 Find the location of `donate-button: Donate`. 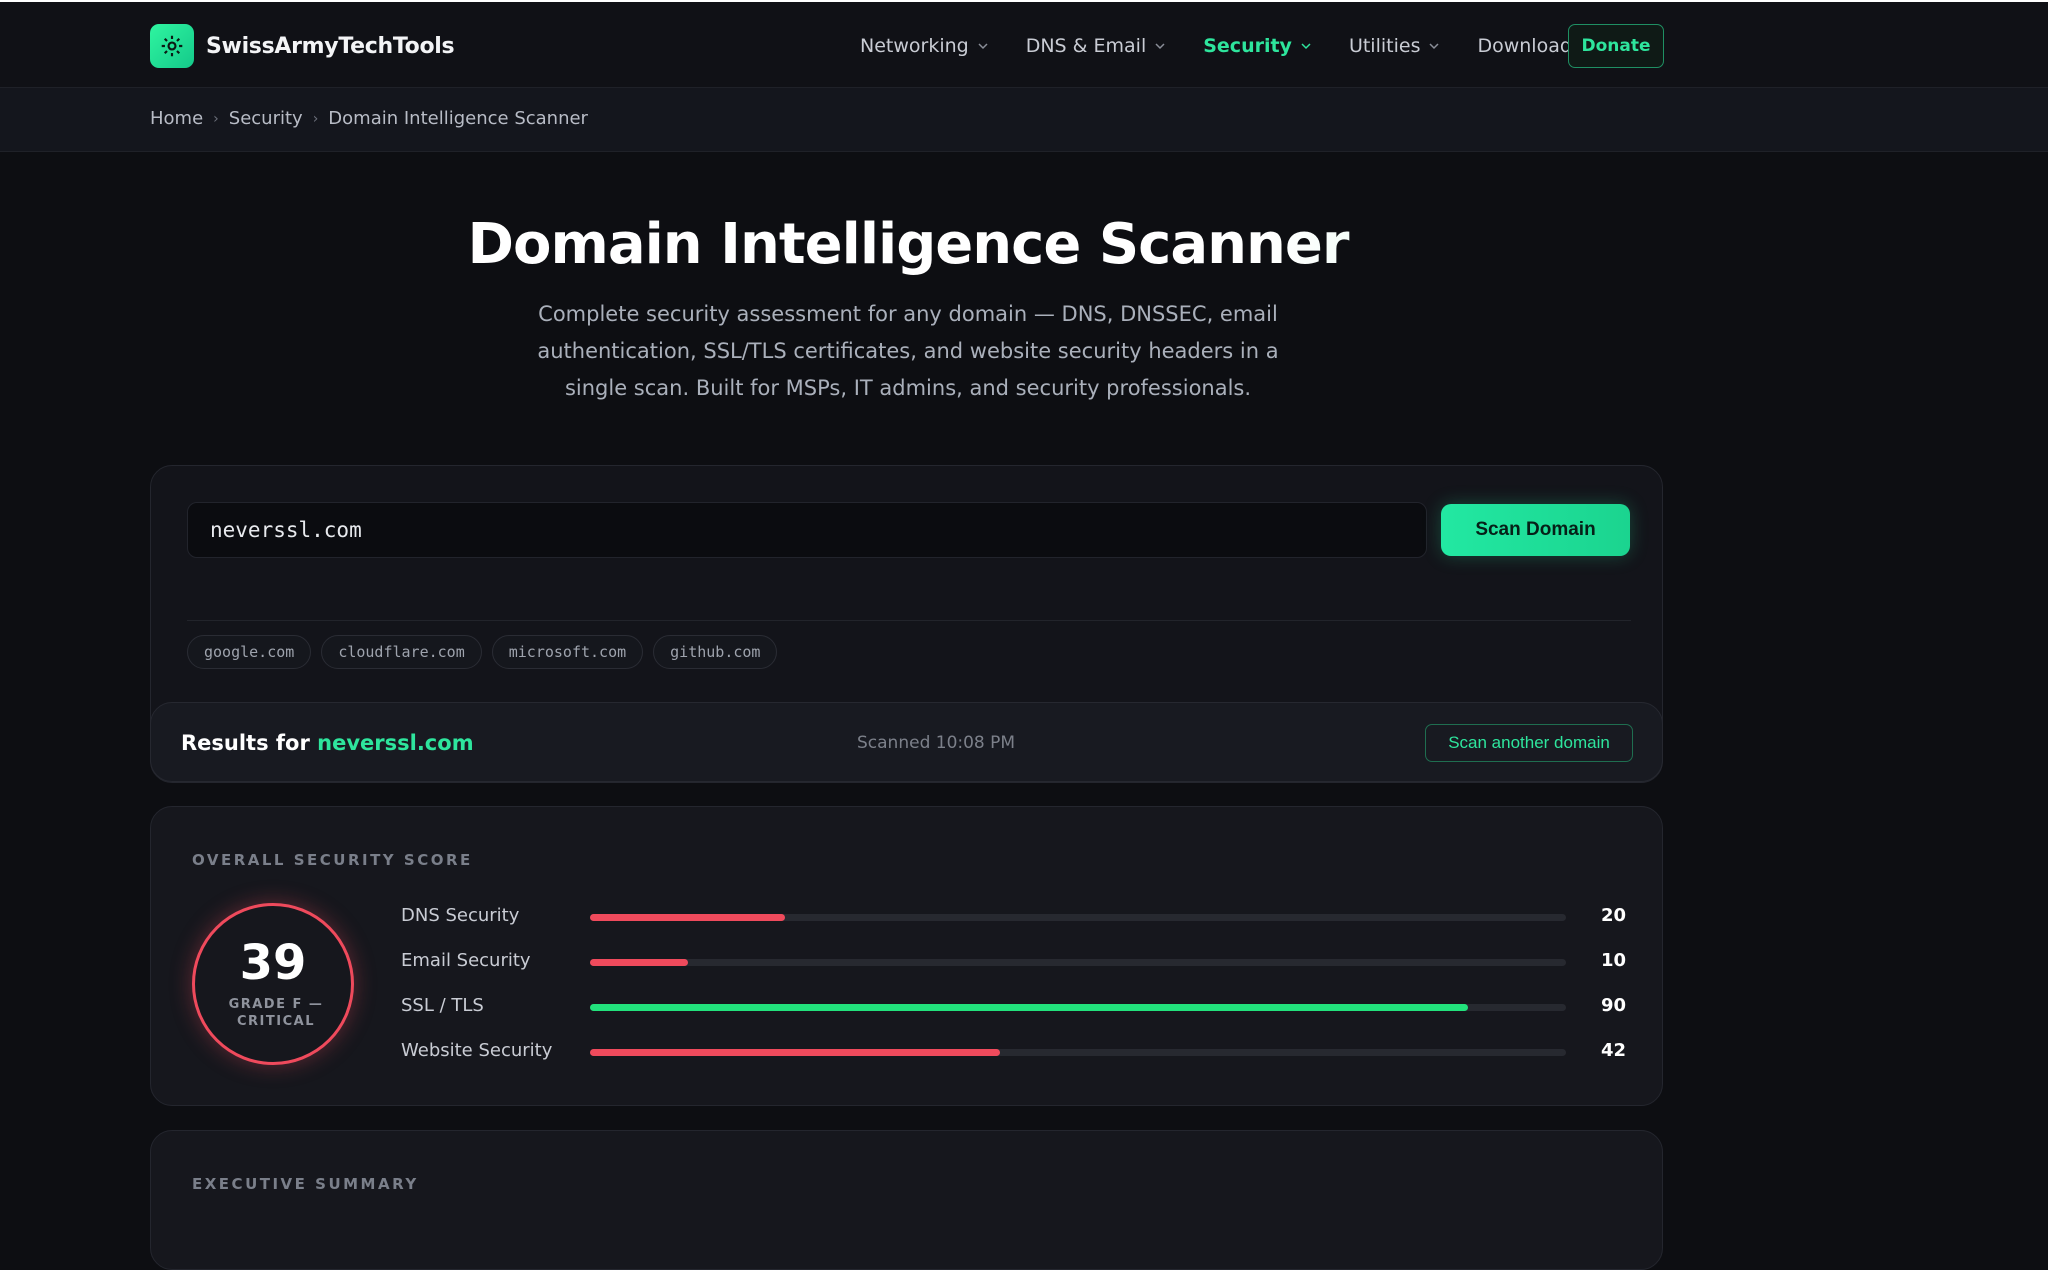

donate-button: Donate is located at coordinates (1616, 46).